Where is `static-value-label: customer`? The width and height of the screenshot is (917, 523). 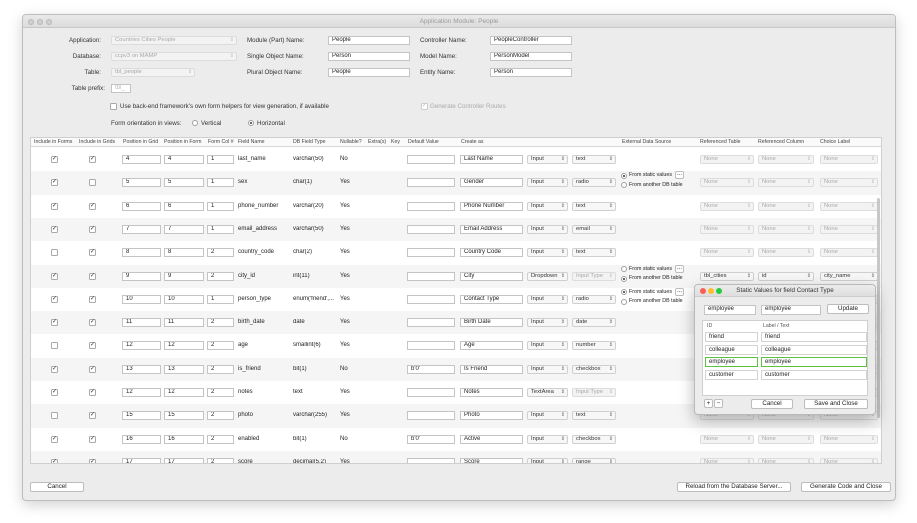
static-value-label: customer is located at coordinates (814, 374).